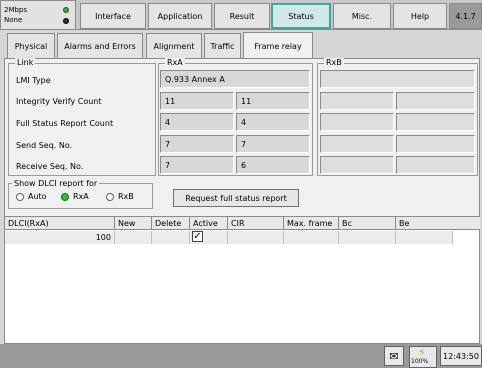 The height and width of the screenshot is (368, 482). What do you see at coordinates (334, 63) in the screenshot?
I see `rxb-group-label: RxB` at bounding box center [334, 63].